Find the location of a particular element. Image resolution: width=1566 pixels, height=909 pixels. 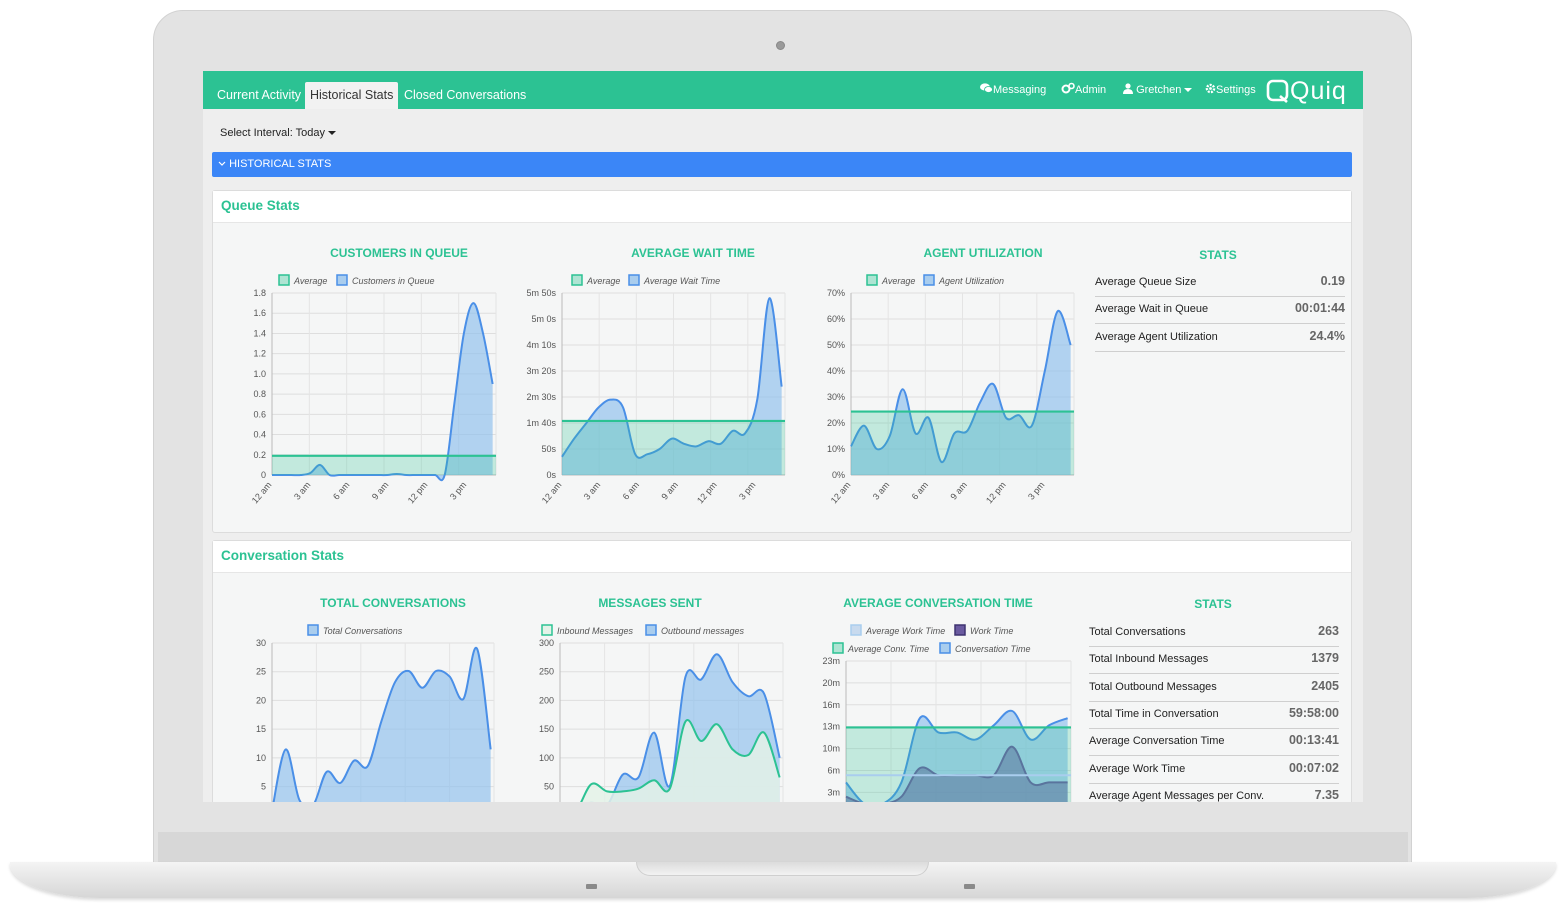

y-tick-label: 3m is located at coordinates (833, 792).